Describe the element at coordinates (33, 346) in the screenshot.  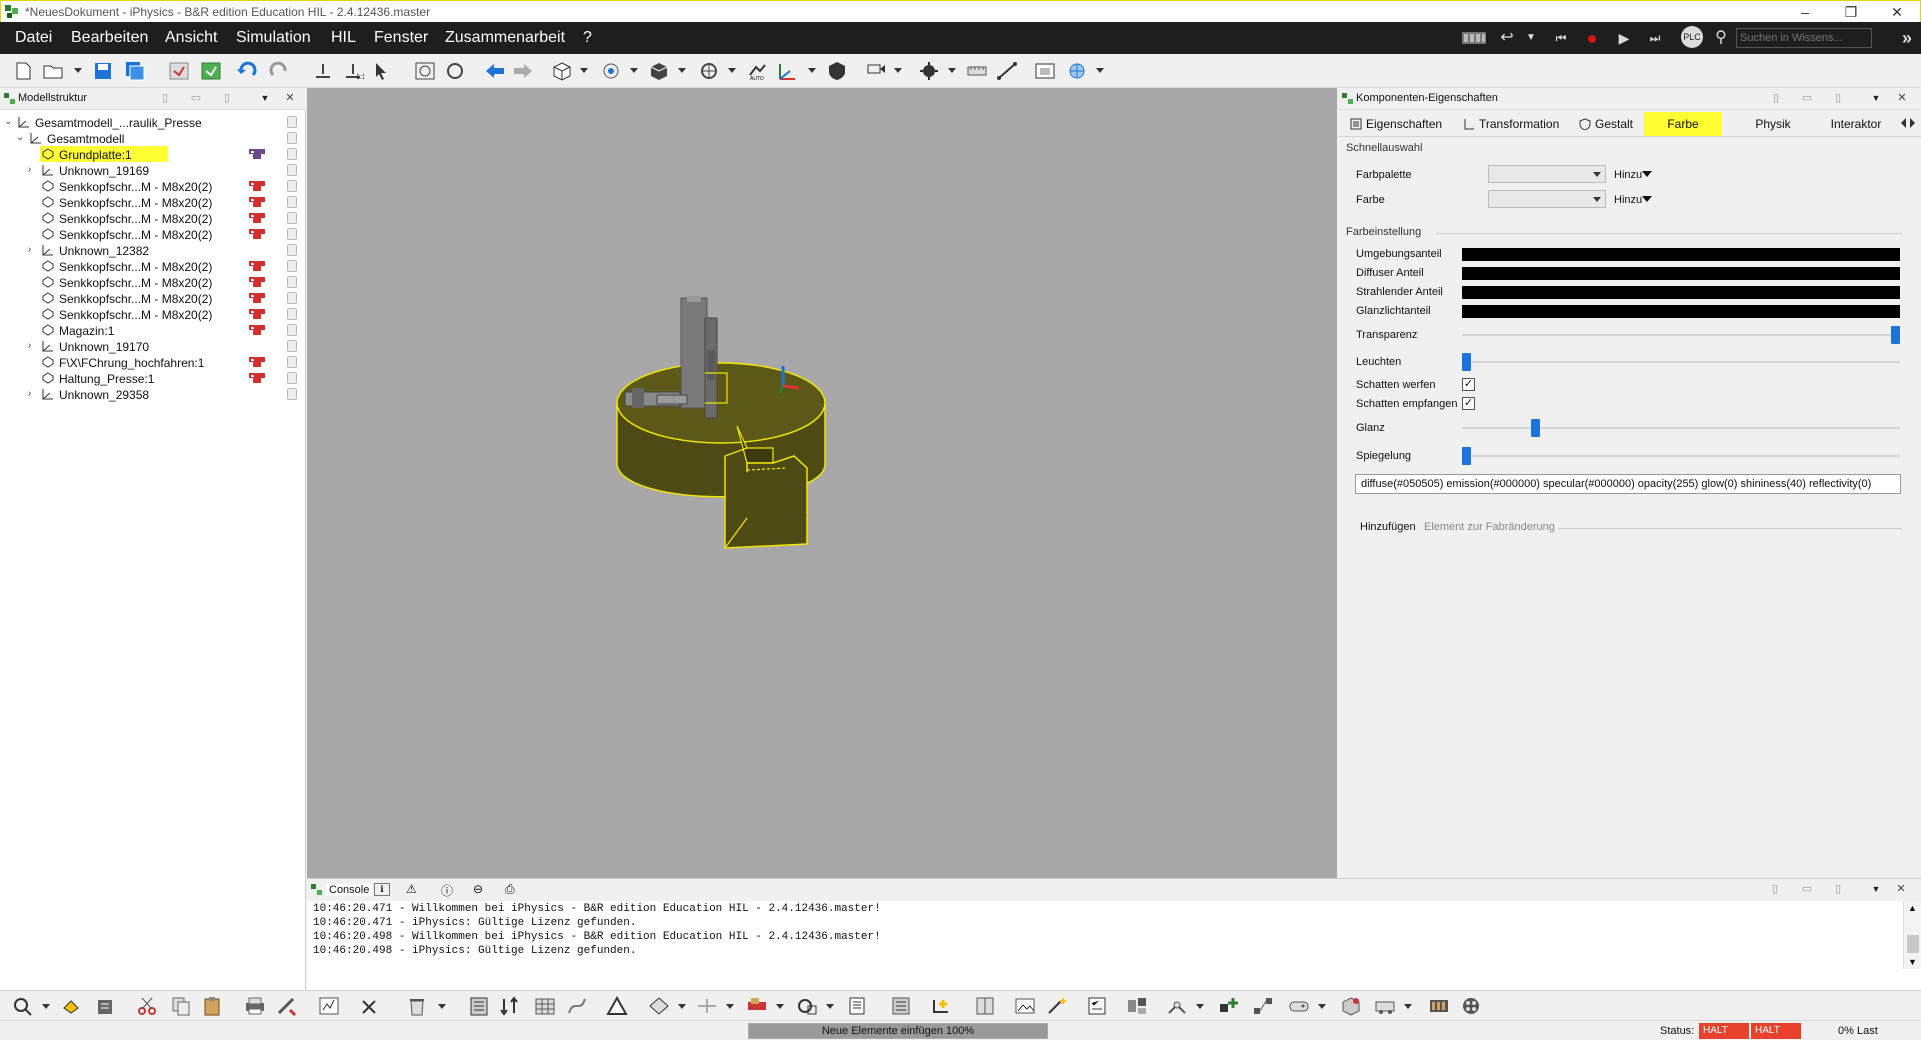
I see `expand-toggle-icon: ›` at that location.